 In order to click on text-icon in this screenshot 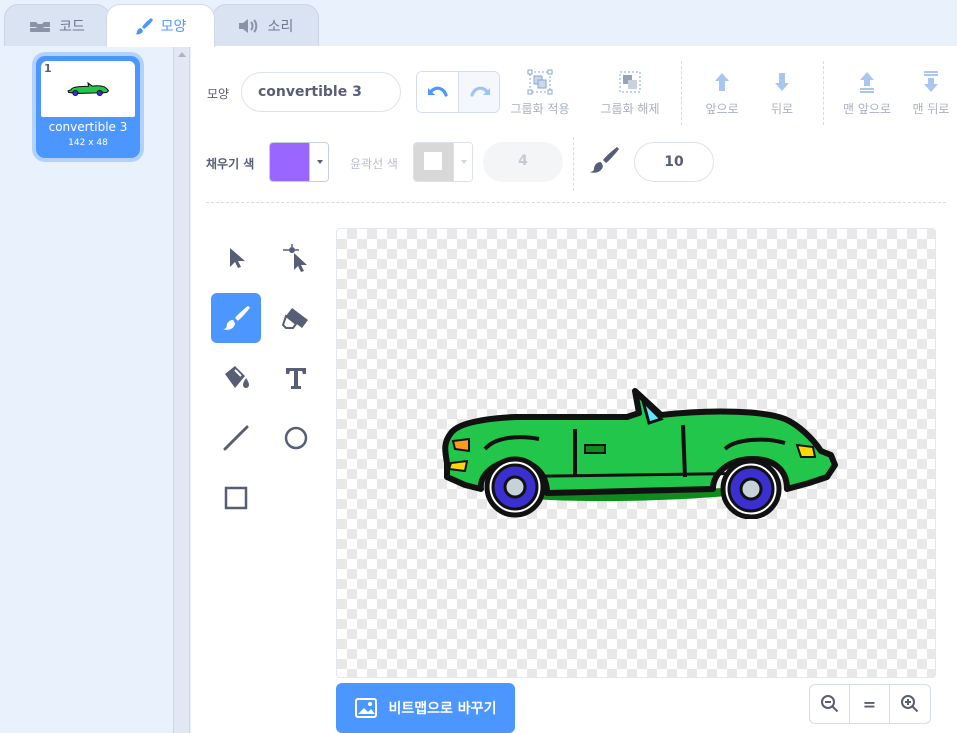, I will do `click(296, 378)`.